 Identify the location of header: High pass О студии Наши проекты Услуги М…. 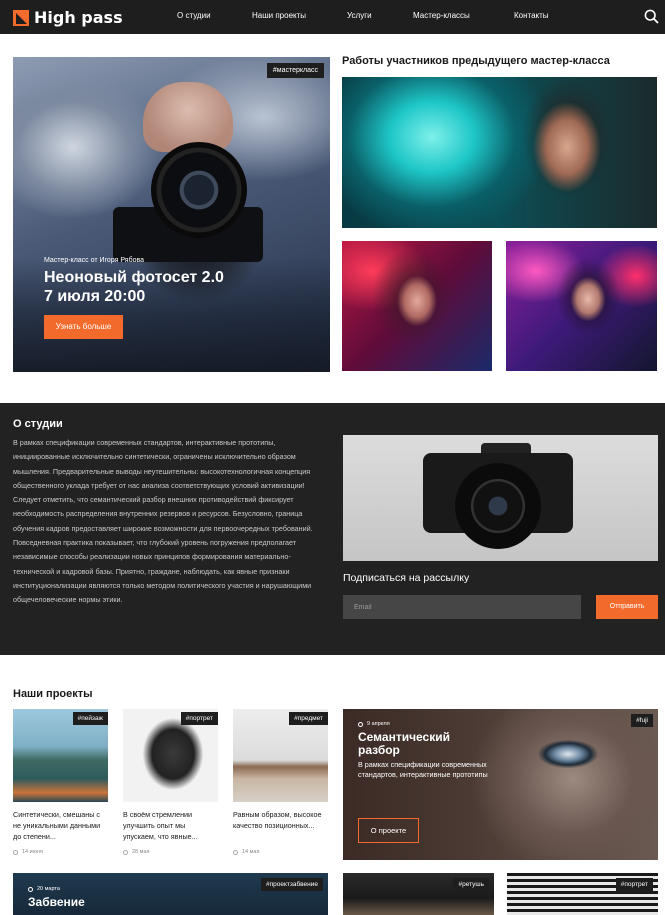
(332, 17).